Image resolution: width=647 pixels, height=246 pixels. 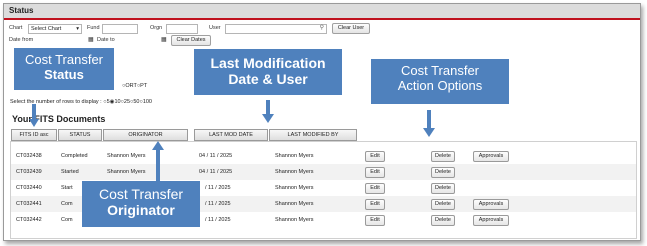 I want to click on fits-id-cell: CT032439, so click(x=29, y=172).